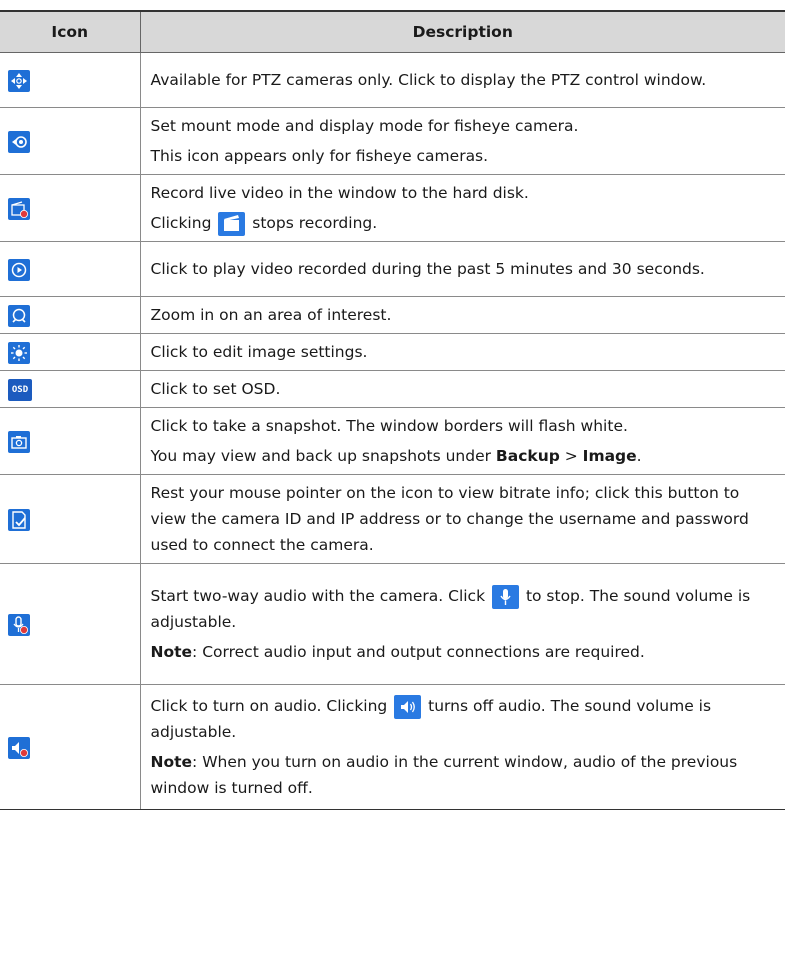 This screenshot has height=974, width=787. Describe the element at coordinates (19, 80) in the screenshot. I see `ptz-icon` at that location.